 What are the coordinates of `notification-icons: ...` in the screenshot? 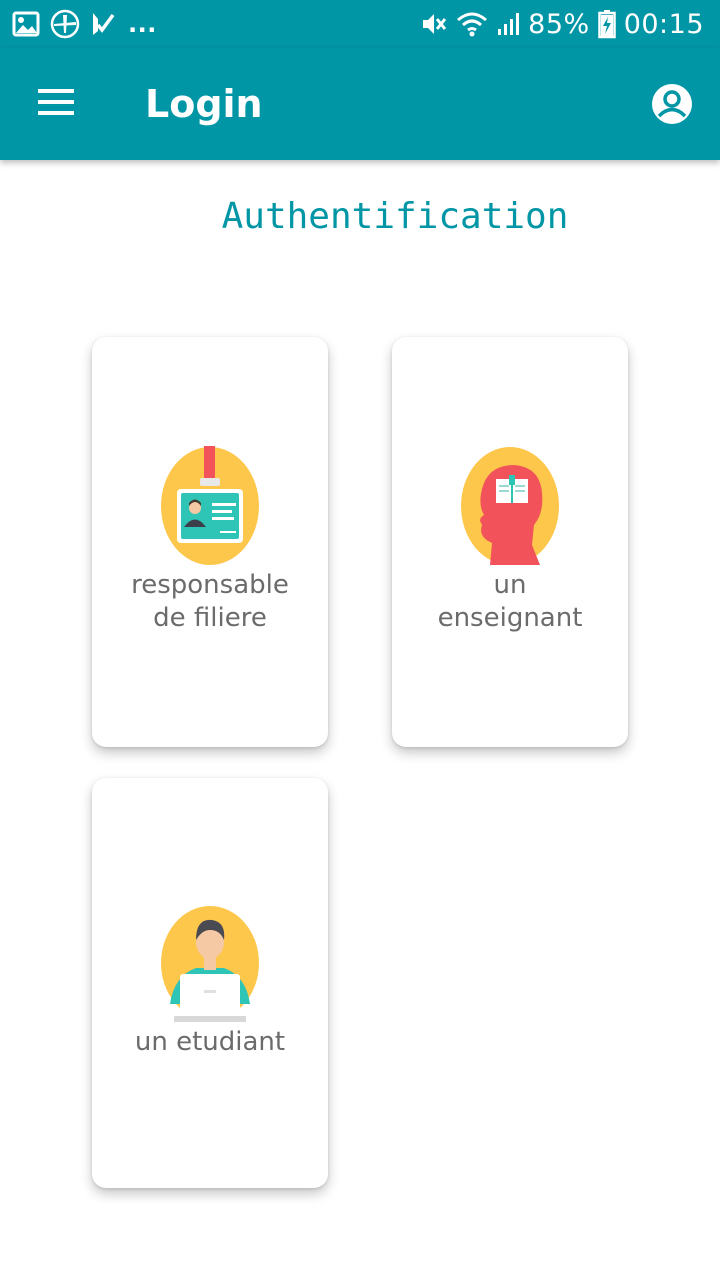 It's located at (84, 24).